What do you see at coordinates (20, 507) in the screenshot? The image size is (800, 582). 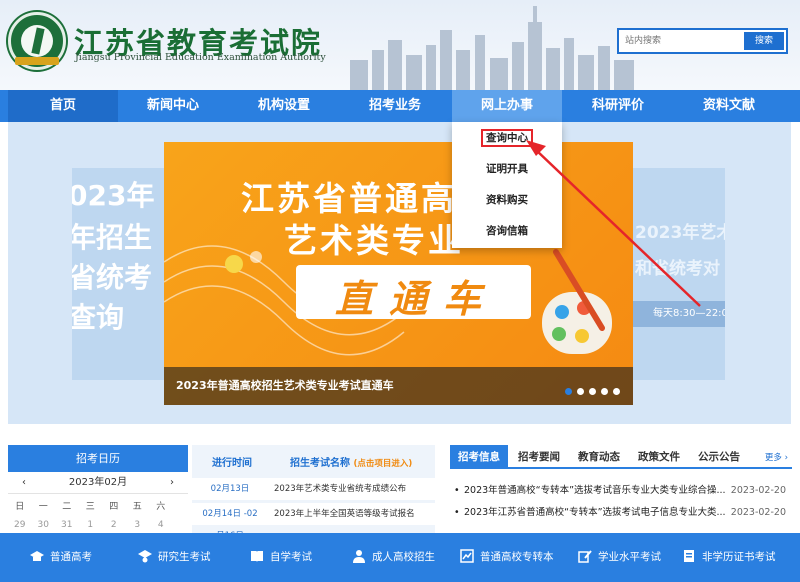 I see `weekday: 日` at bounding box center [20, 507].